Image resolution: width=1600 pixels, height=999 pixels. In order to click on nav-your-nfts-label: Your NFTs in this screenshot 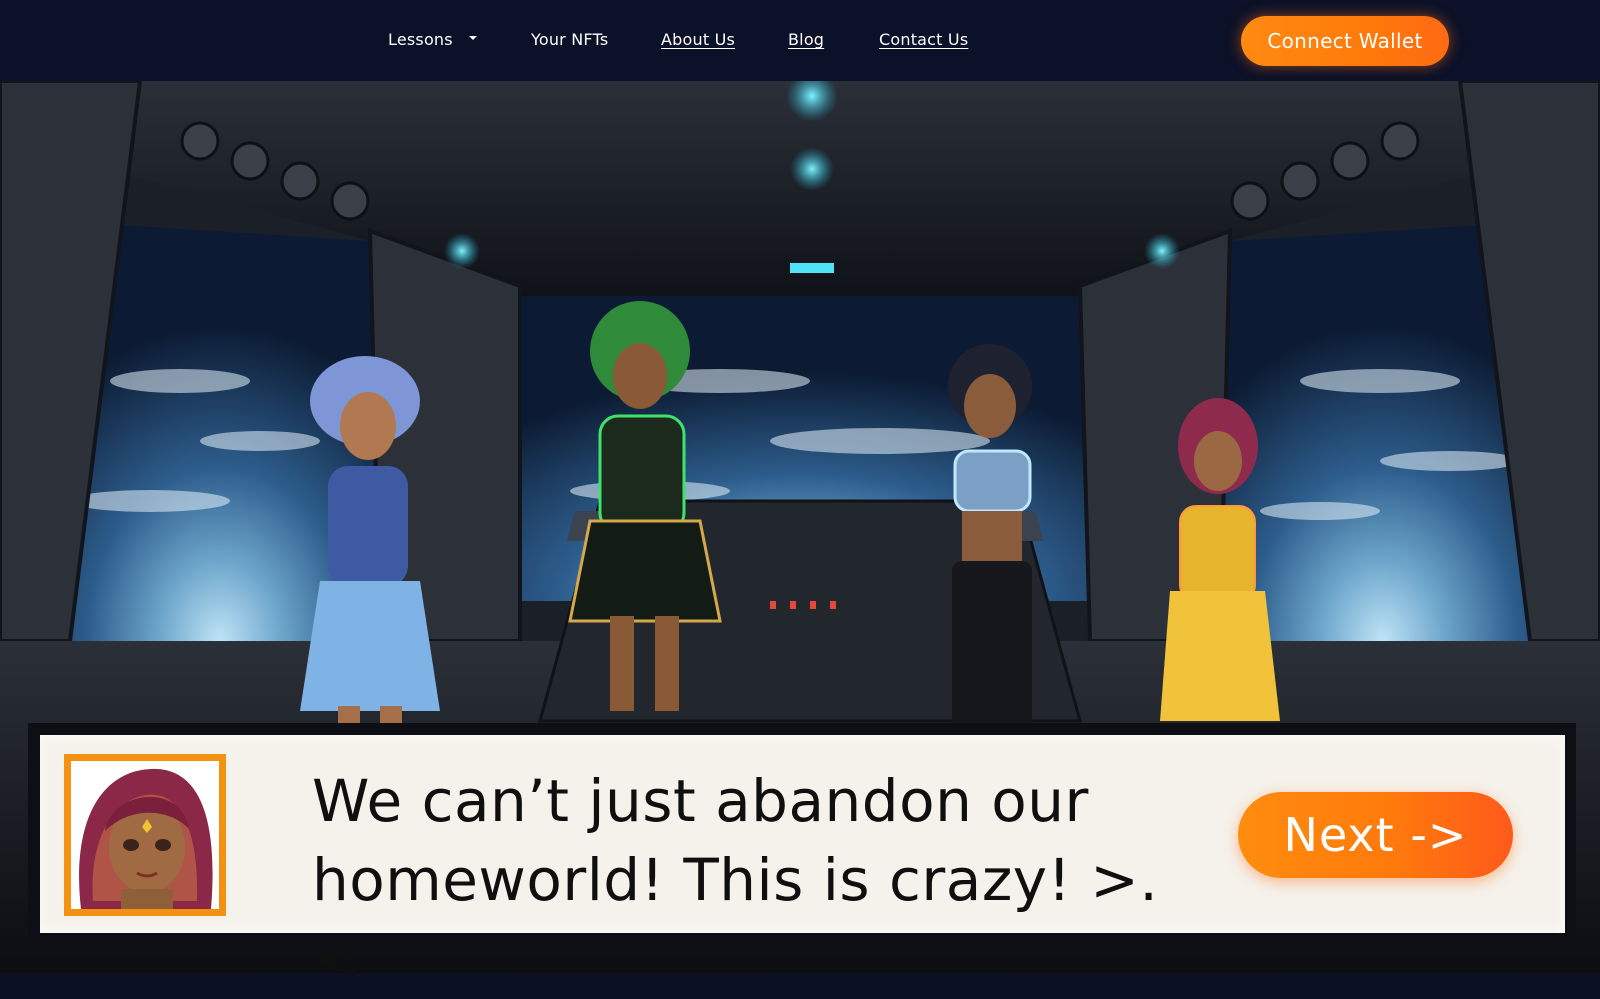, I will do `click(570, 39)`.